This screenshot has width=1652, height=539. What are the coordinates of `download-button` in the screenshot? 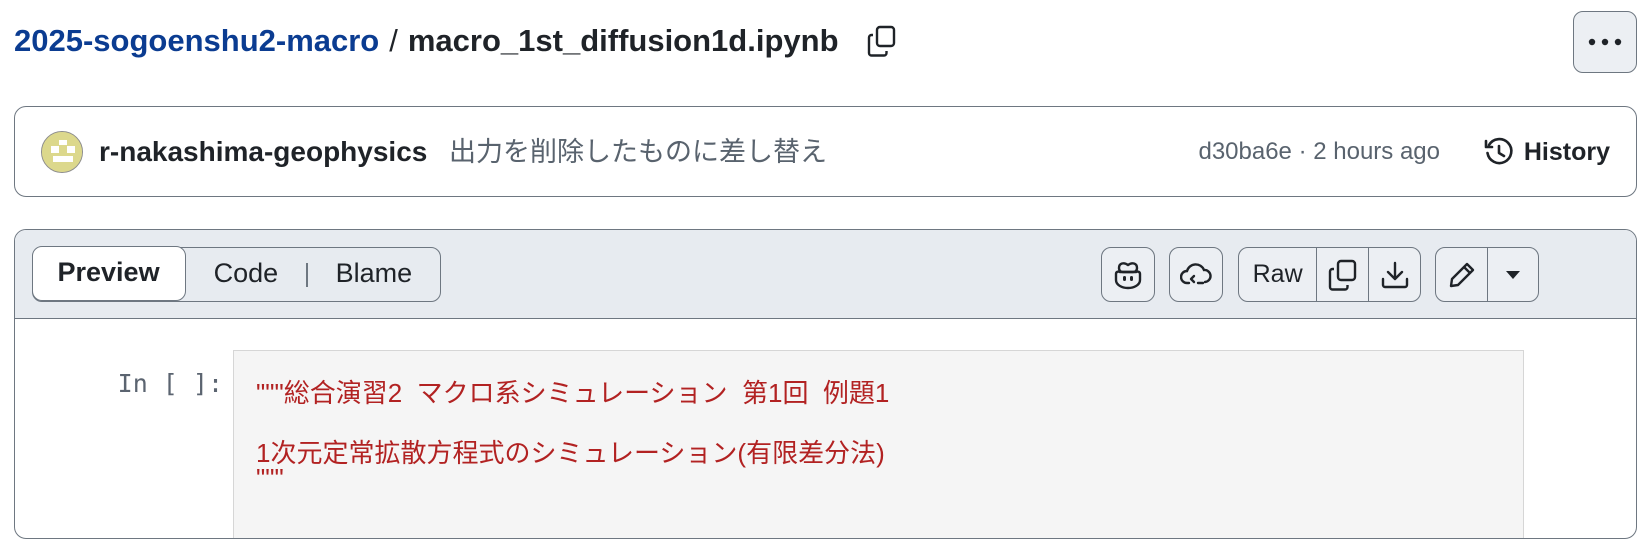 It's located at (1394, 274).